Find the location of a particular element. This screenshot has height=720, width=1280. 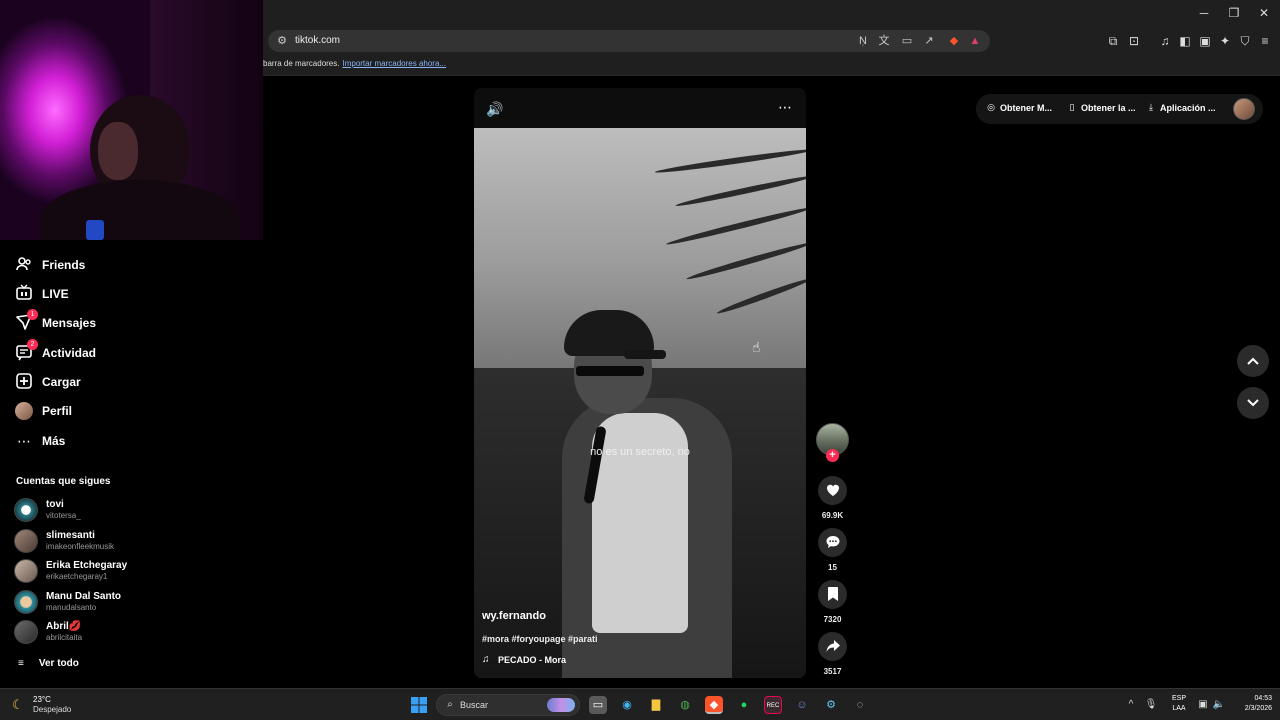

save-button is located at coordinates (832, 594).